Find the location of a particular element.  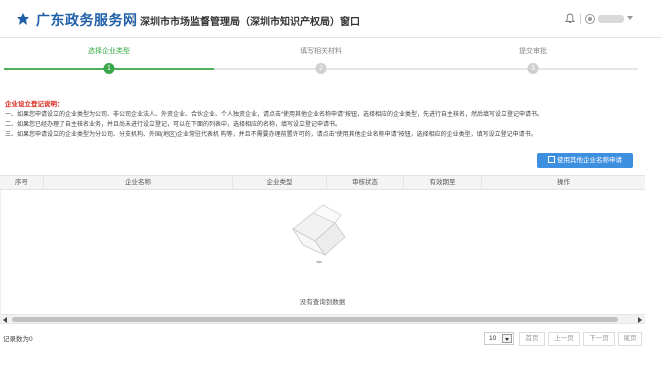

user-name-redacted is located at coordinates (611, 19).